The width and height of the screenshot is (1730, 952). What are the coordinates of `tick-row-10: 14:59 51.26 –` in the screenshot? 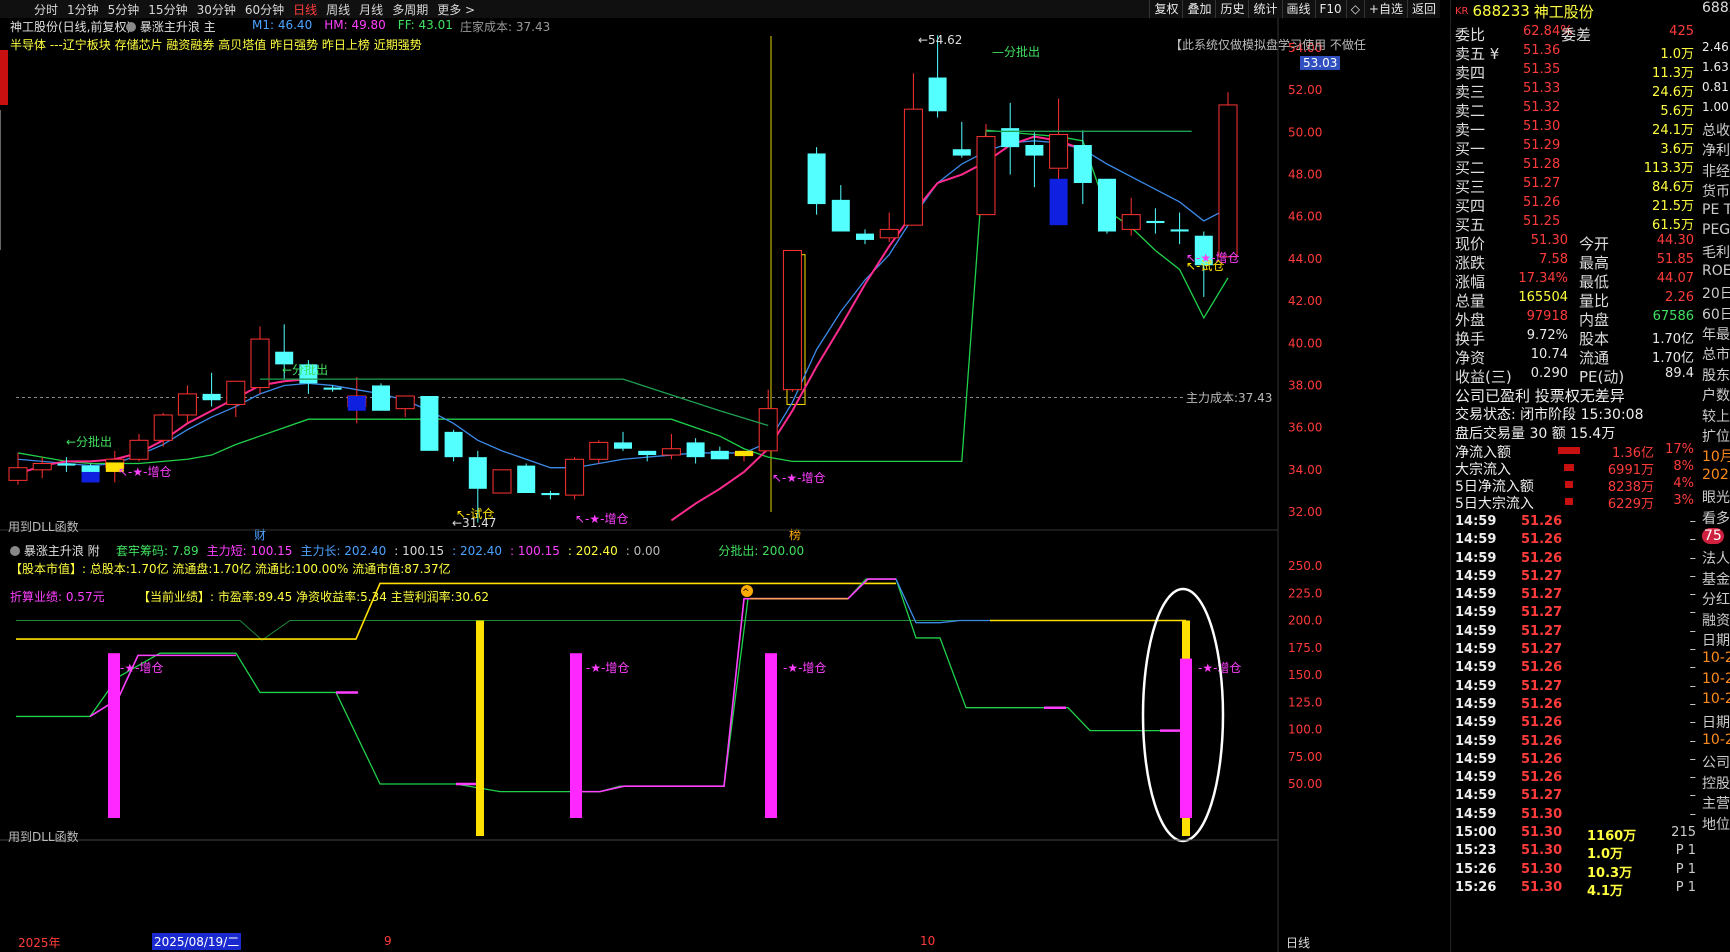 It's located at (1575, 706).